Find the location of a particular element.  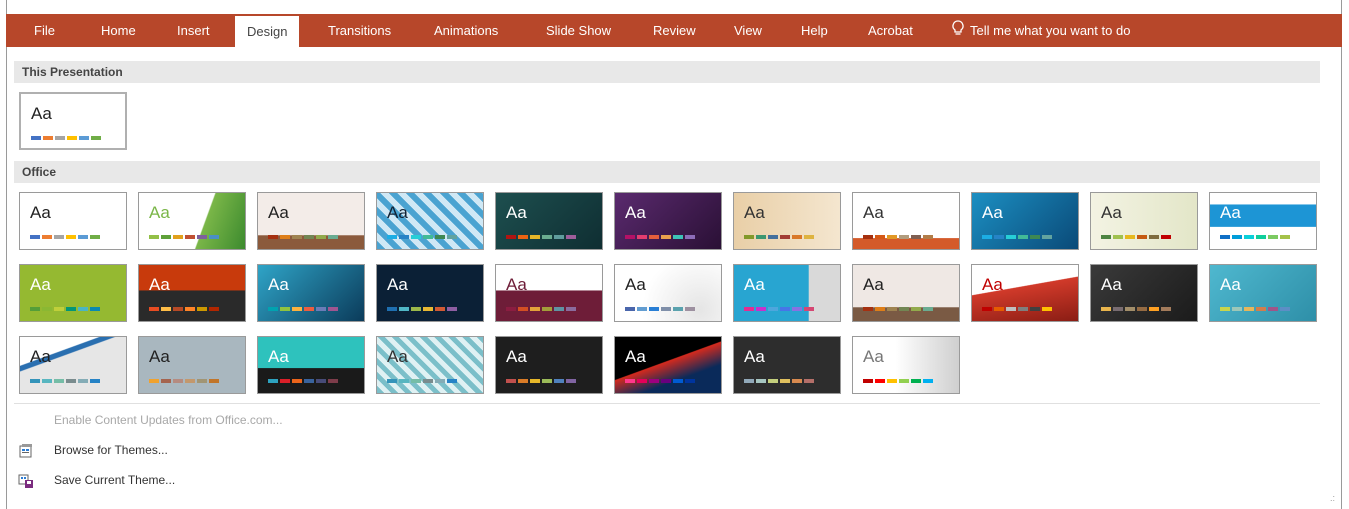

theme-crop: Aa is located at coordinates (192, 365).